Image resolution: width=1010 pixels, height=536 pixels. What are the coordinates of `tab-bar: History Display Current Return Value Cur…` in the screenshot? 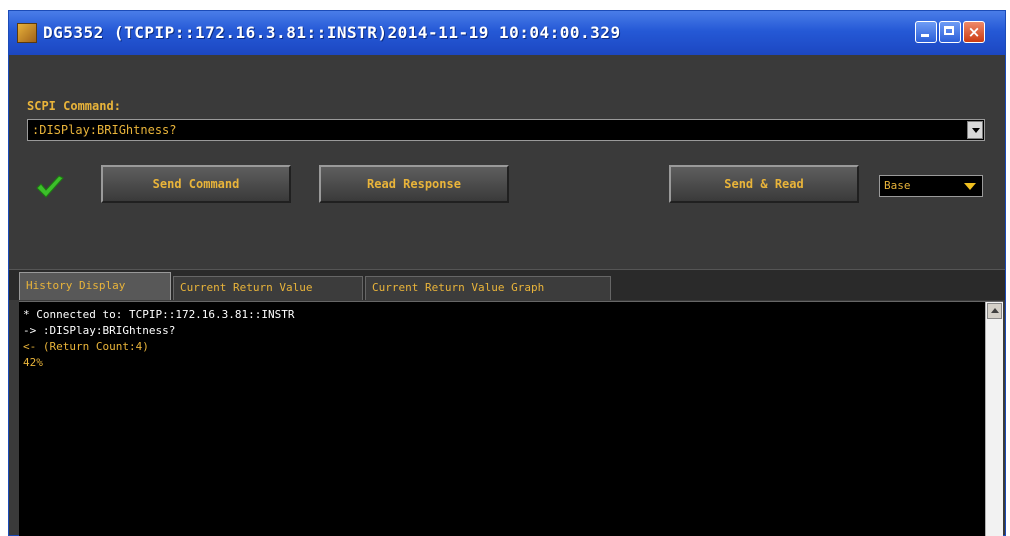 It's located at (507, 284).